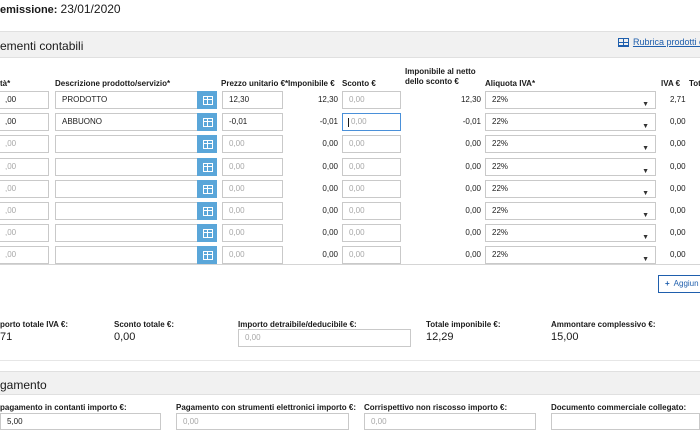 Image resolution: width=700 pixels, height=441 pixels. Describe the element at coordinates (350, 383) in the screenshot. I see `section-payment-header: gamento` at that location.